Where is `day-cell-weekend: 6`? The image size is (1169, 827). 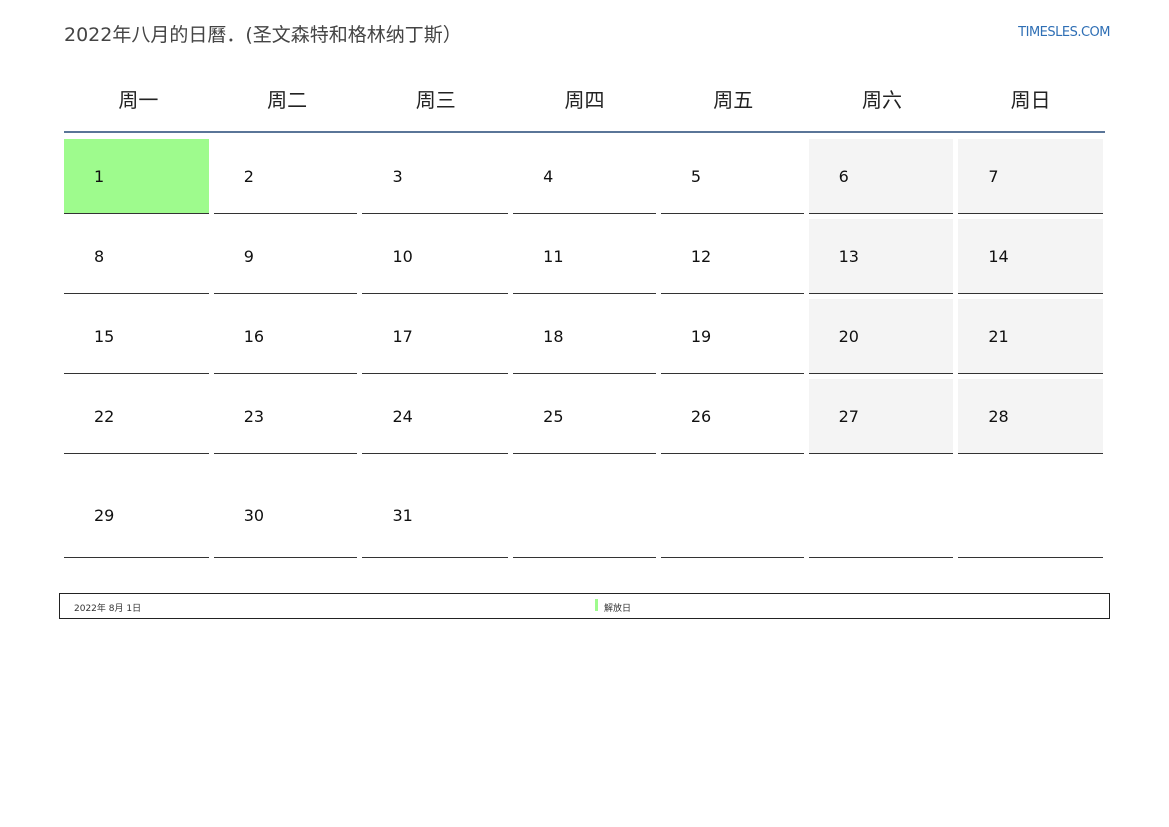 day-cell-weekend: 6 is located at coordinates (881, 176).